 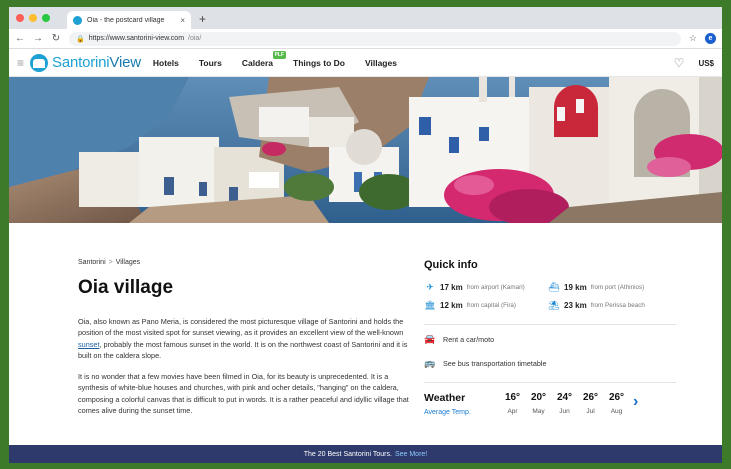 What do you see at coordinates (554, 287) in the screenshot?
I see `ship-icon: ⛴` at bounding box center [554, 287].